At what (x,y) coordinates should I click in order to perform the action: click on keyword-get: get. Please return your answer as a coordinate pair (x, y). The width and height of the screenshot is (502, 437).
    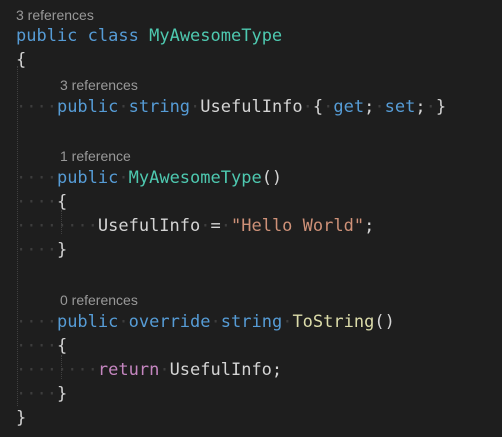
    Looking at the image, I should click on (349, 107).